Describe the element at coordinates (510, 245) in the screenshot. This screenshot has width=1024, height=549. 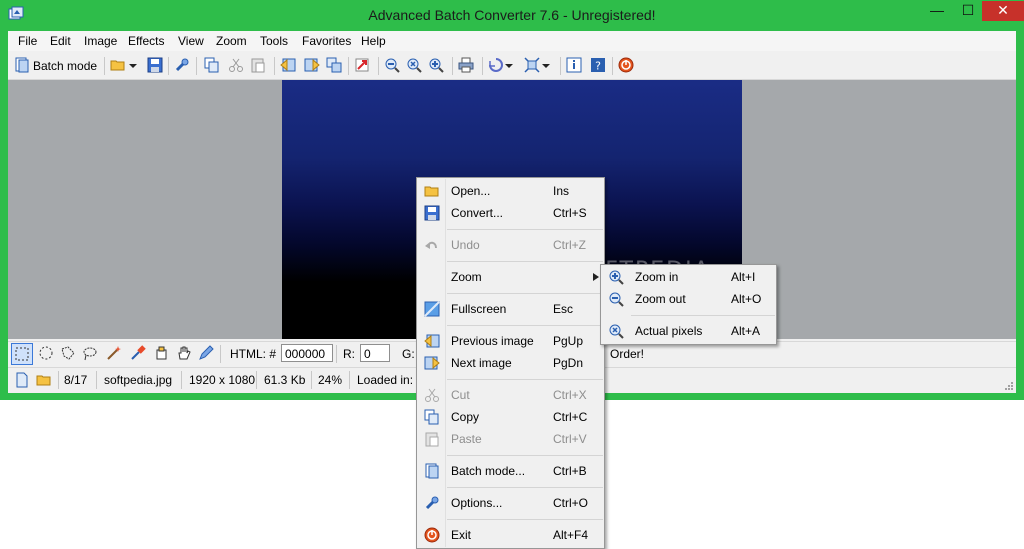
I see `menu-item-undo: Undo Ctrl+Z` at that location.